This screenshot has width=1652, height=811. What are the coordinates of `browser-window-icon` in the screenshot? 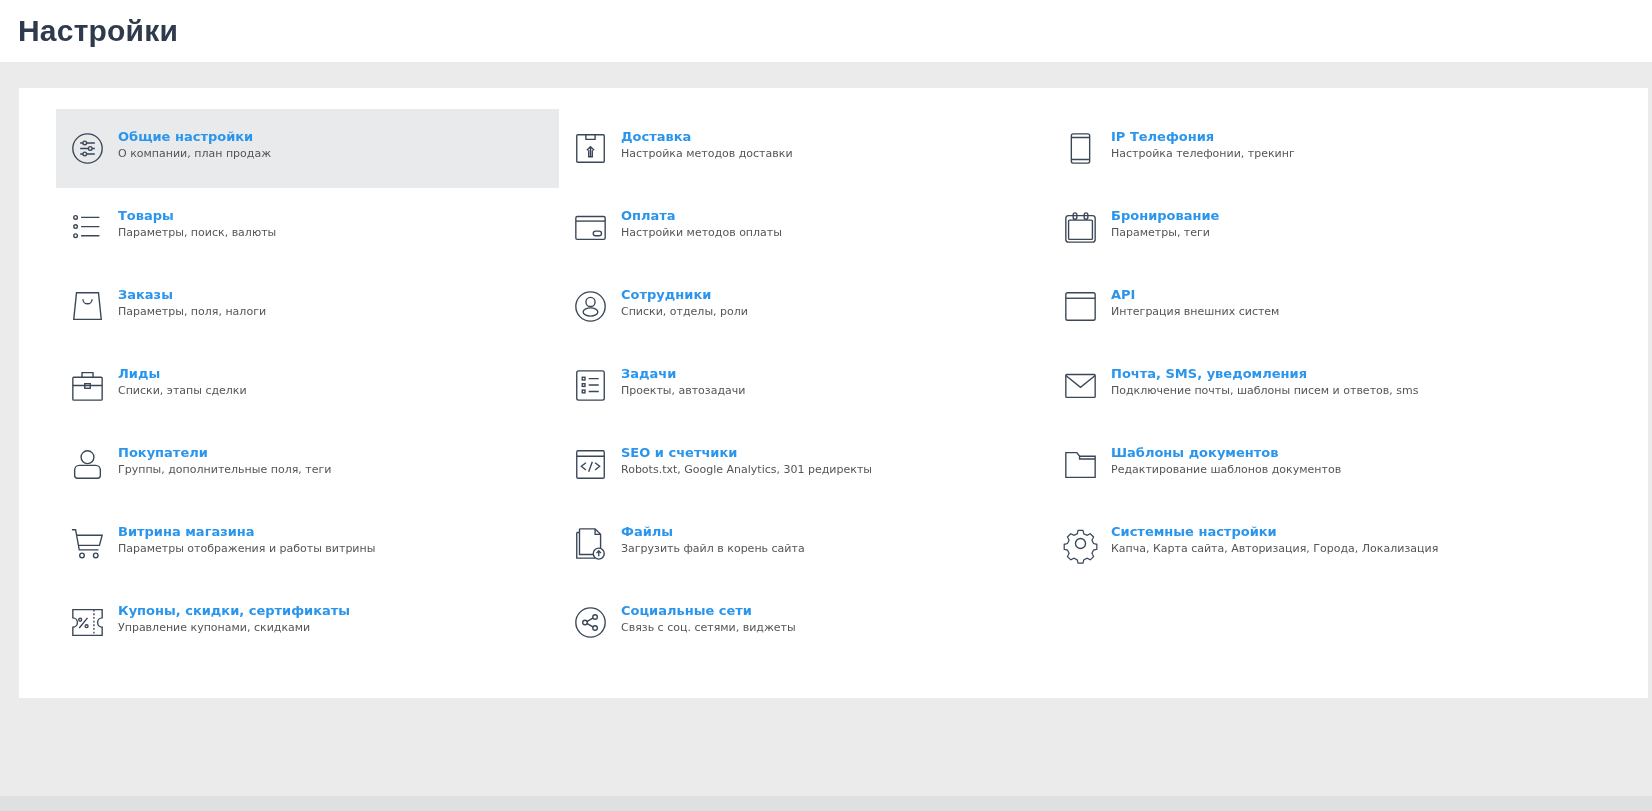 It's located at (1080, 306).